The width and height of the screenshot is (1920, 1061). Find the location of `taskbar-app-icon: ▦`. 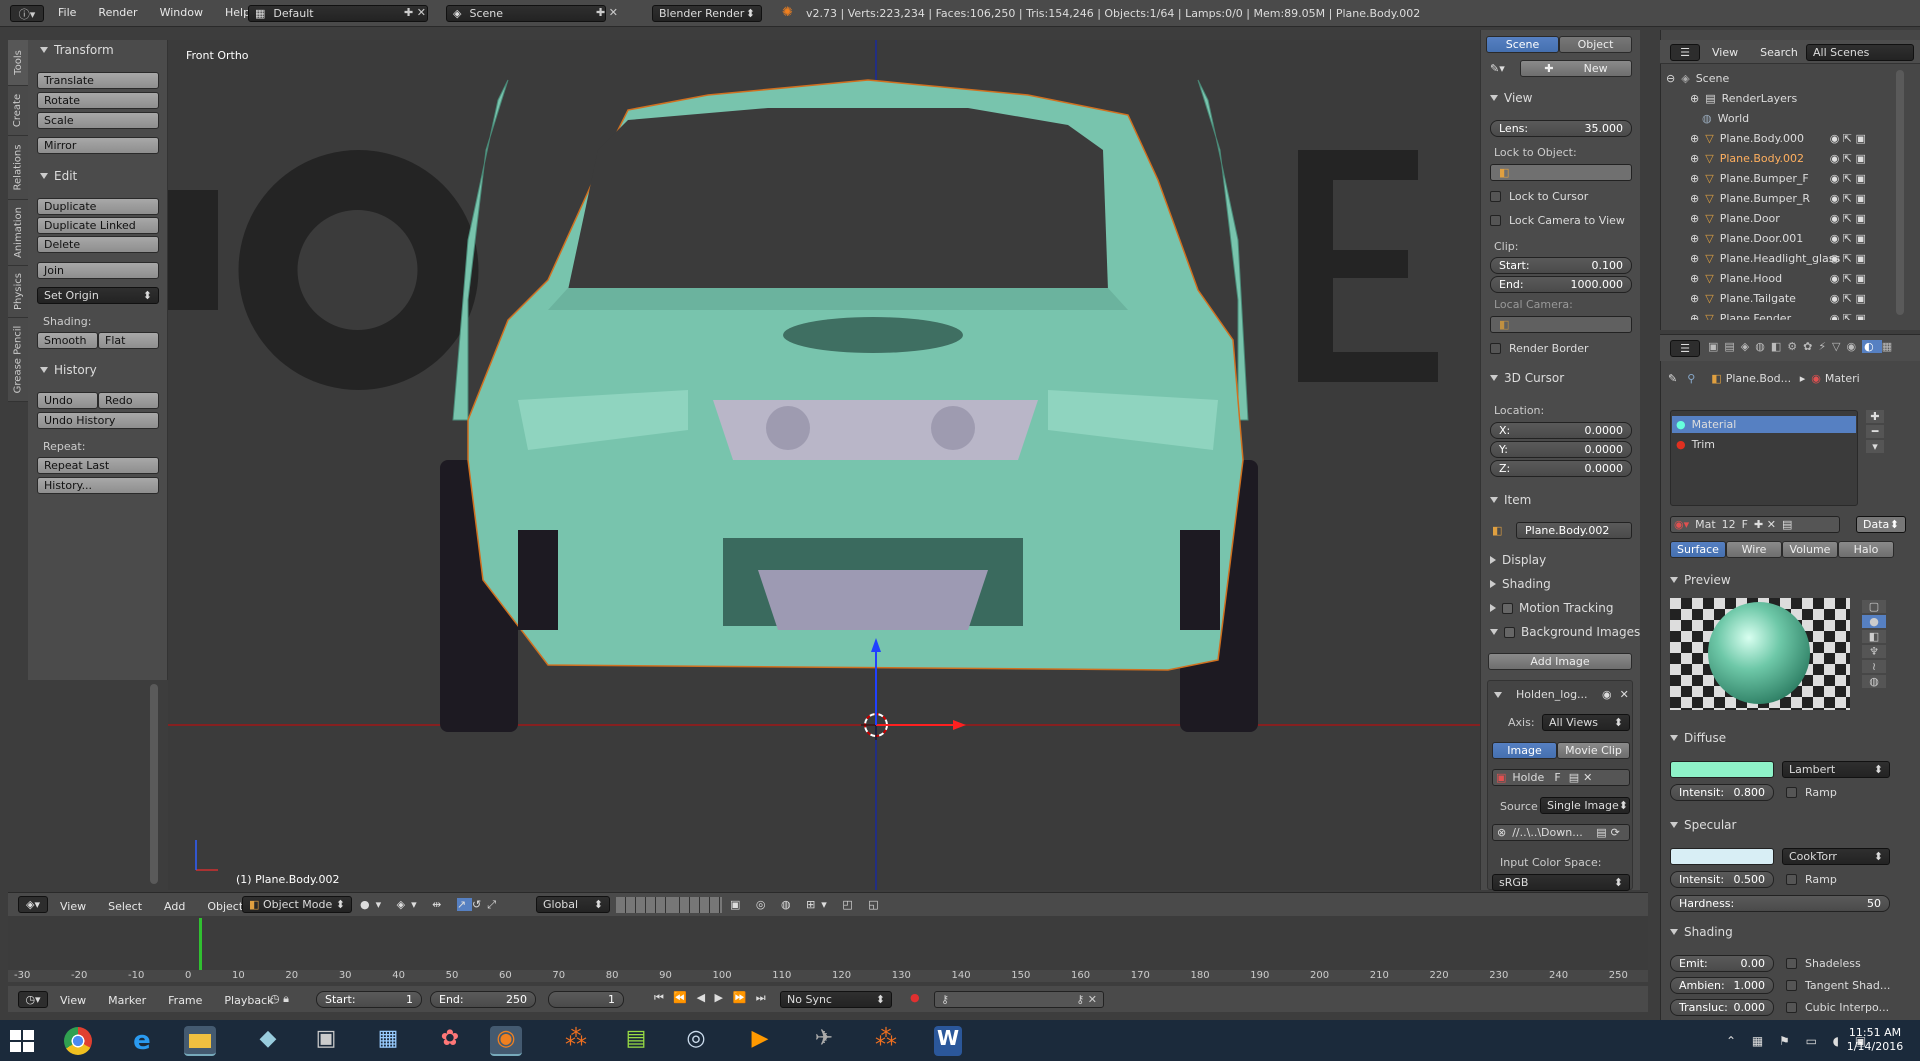

taskbar-app-icon: ▦ is located at coordinates (388, 1041).